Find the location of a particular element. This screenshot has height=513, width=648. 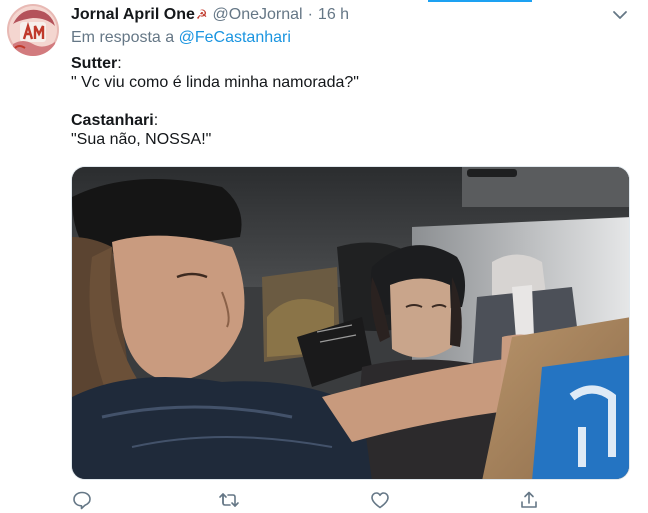

avatar-image is located at coordinates (33, 30).